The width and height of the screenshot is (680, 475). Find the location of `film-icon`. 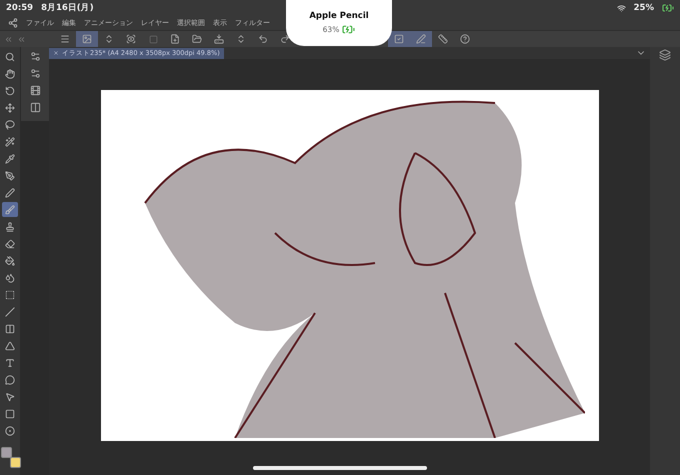

film-icon is located at coordinates (35, 90).